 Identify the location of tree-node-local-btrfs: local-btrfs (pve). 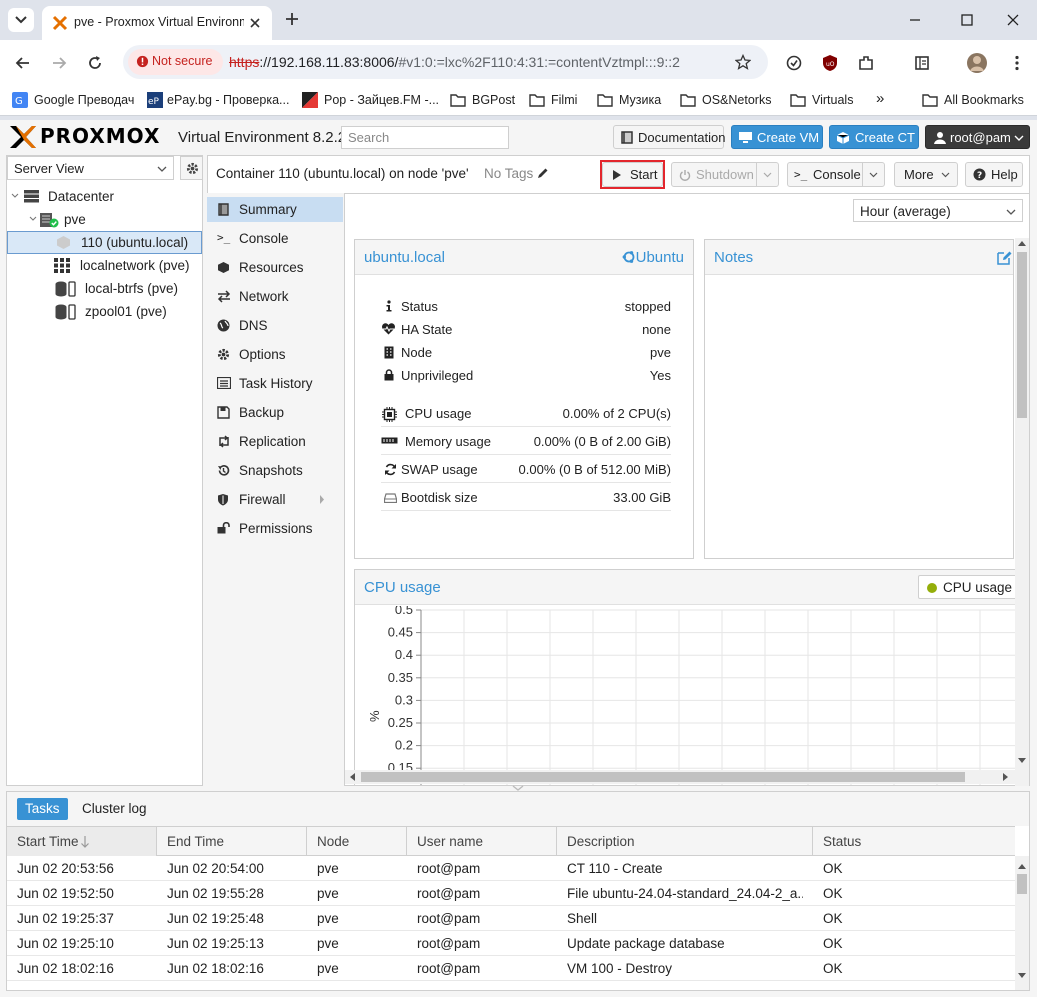
(104, 288).